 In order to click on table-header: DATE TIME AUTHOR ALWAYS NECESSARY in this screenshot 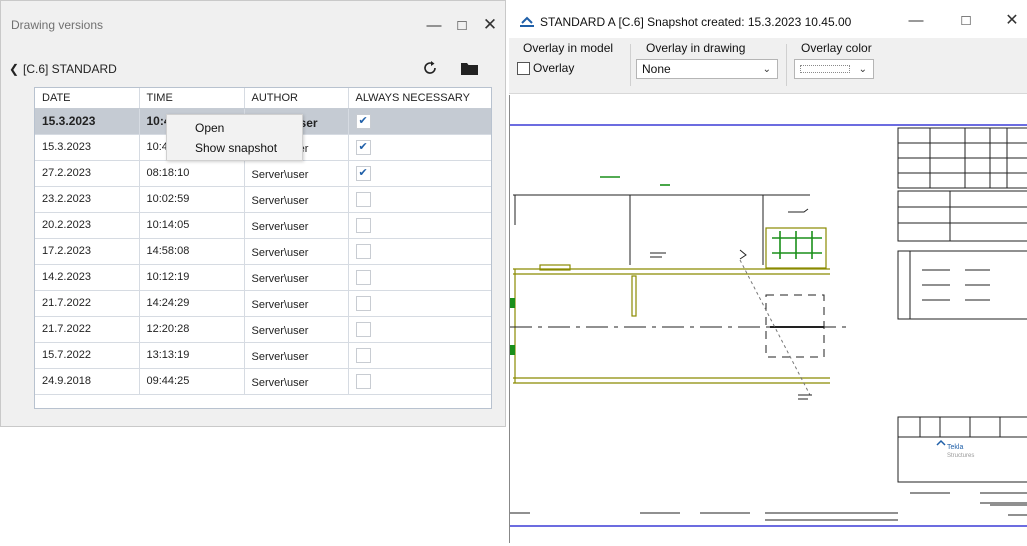, I will do `click(263, 98)`.